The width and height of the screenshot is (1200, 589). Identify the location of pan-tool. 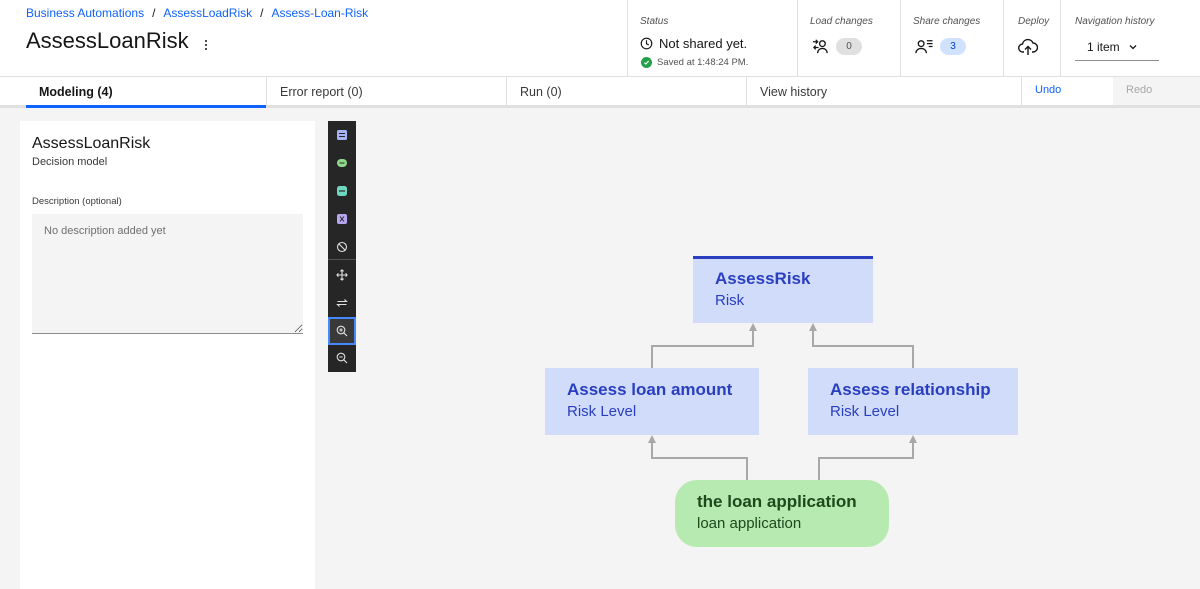
(342, 275).